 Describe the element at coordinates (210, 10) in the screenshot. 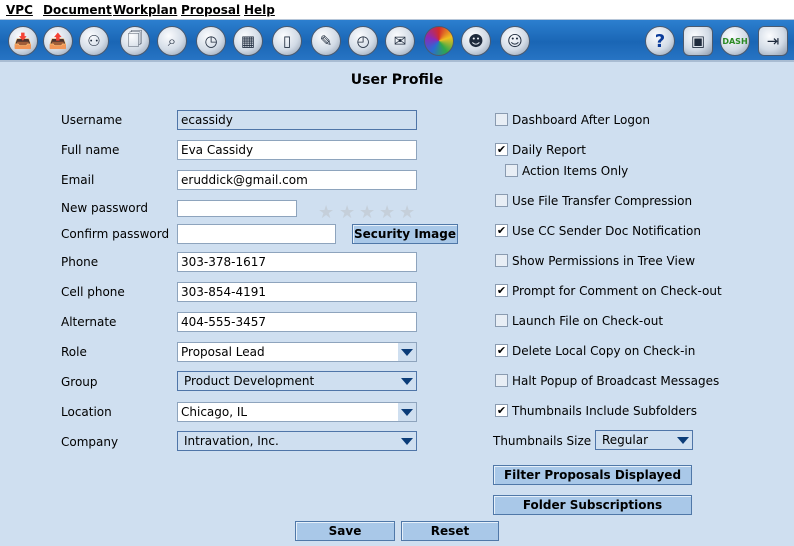

I see `menu-proposal: Proposal` at that location.